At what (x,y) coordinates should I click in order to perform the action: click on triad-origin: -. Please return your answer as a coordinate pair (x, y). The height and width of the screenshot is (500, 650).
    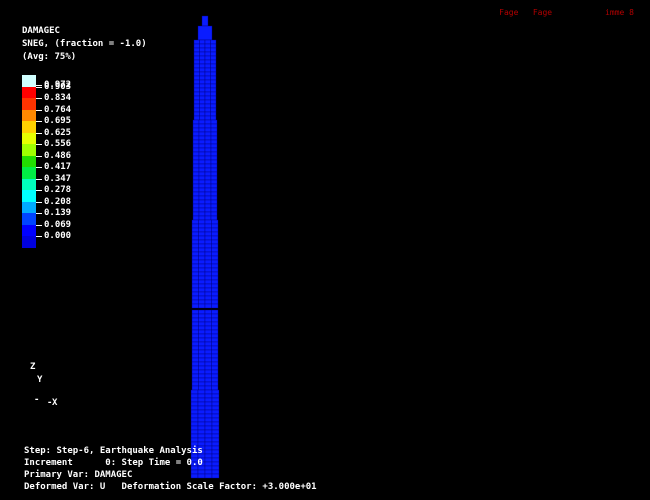
    Looking at the image, I should click on (37, 400).